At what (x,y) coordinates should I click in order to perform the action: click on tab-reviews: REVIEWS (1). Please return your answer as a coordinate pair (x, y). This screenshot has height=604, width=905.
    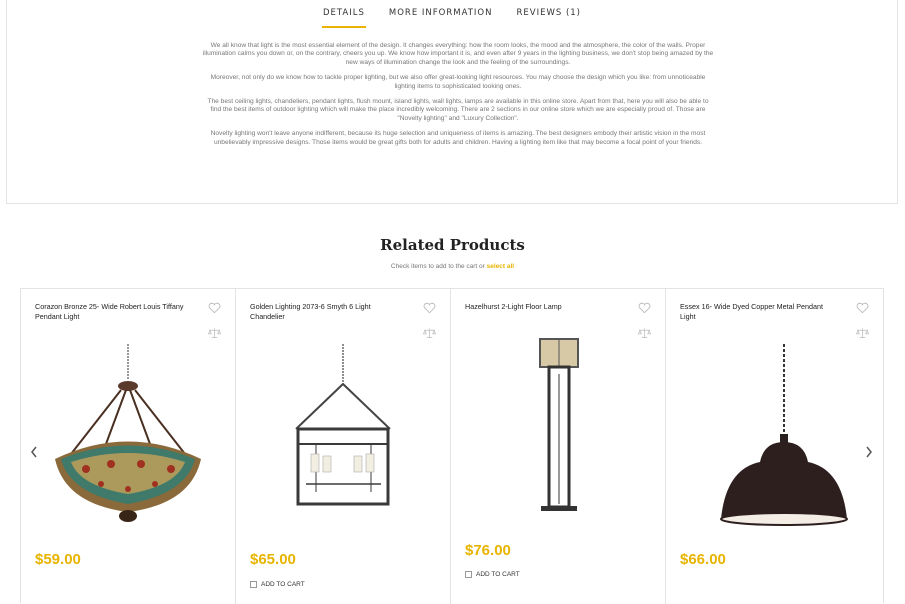
    Looking at the image, I should click on (548, 17).